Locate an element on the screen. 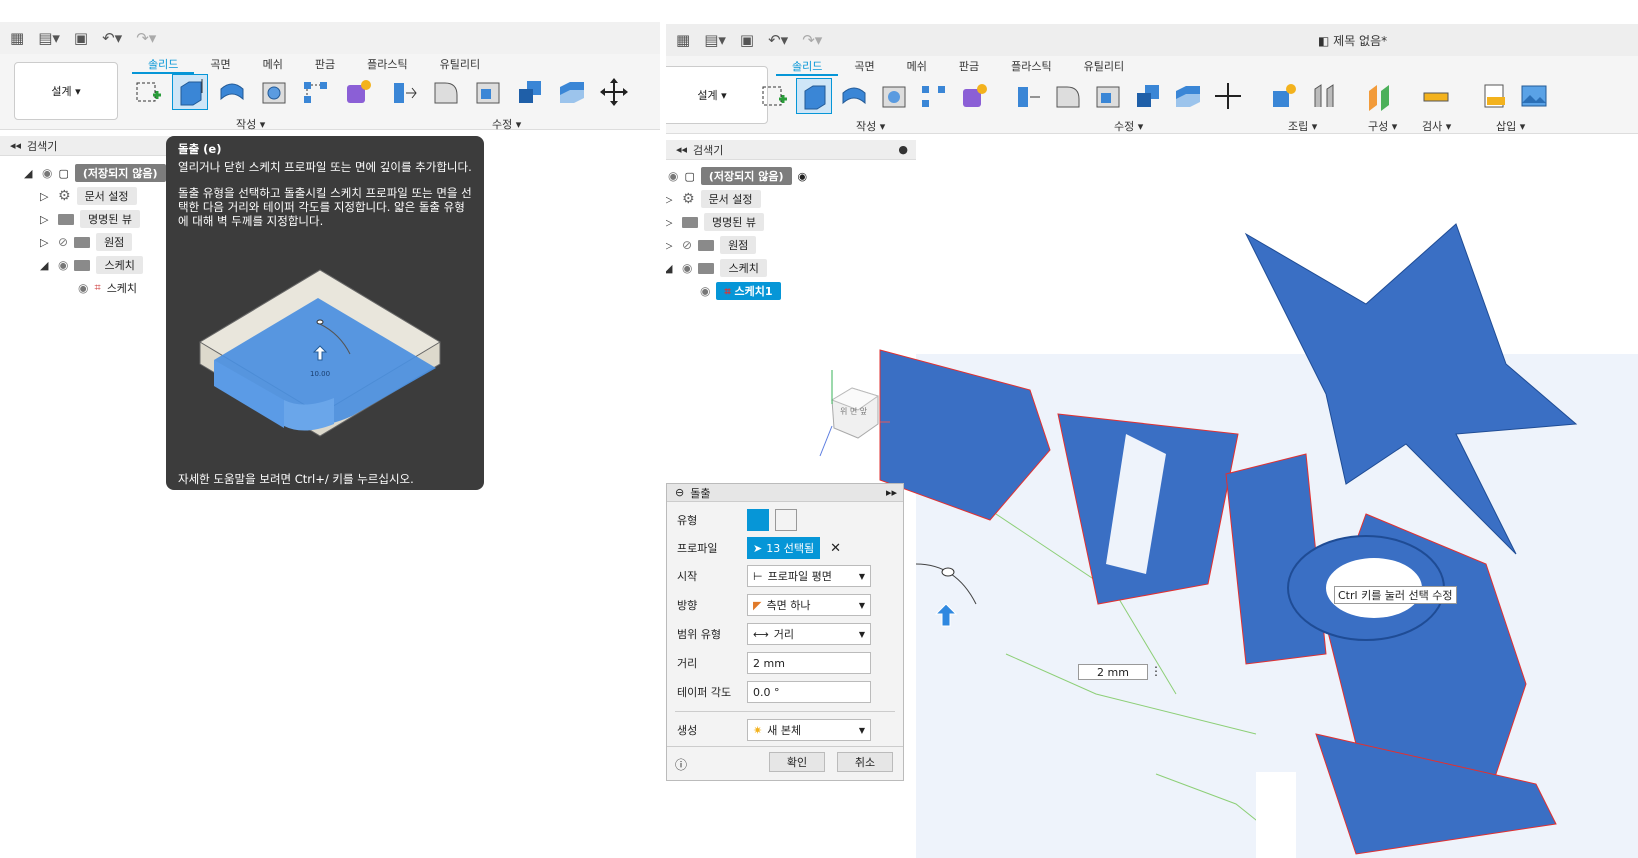  joint-icon is located at coordinates (1324, 96).